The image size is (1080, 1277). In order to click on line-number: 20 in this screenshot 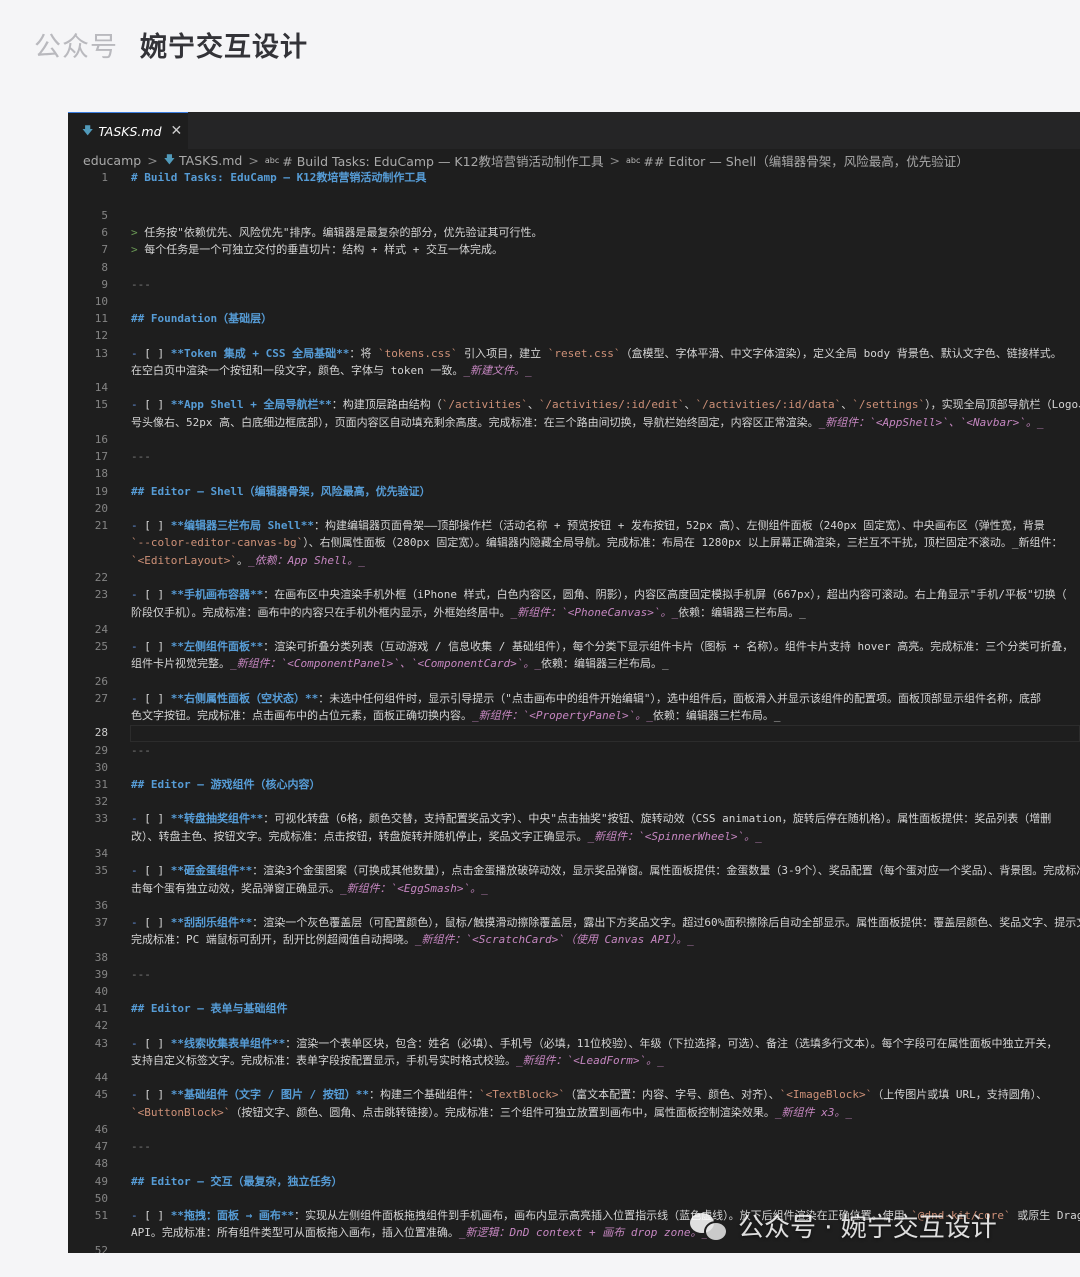, I will do `click(101, 508)`.